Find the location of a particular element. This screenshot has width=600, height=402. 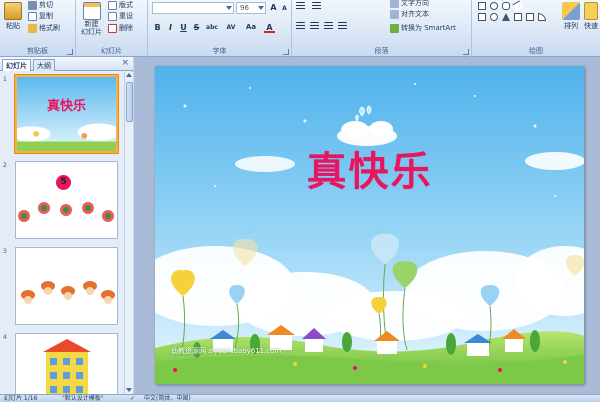

thumbnail-number: 1 is located at coordinates (5, 79).